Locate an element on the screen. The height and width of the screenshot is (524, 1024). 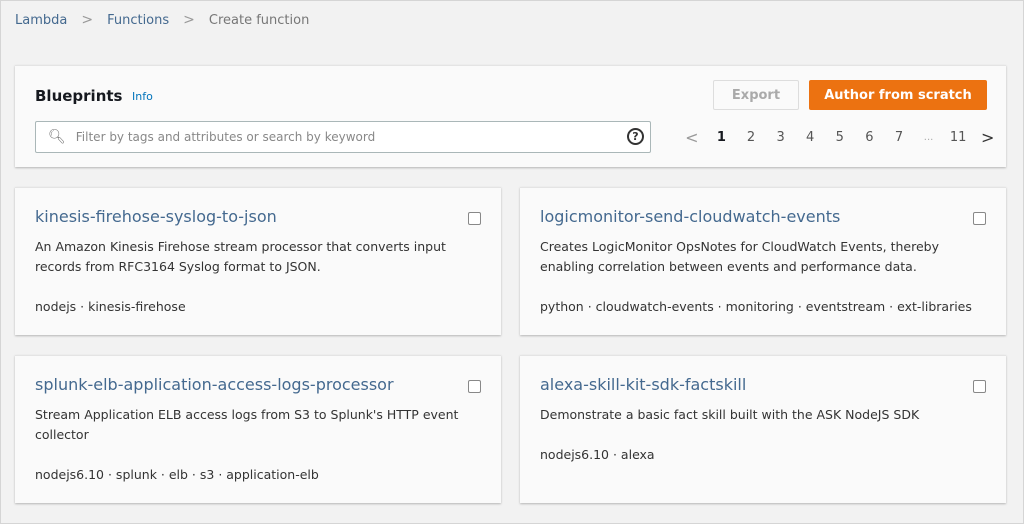
page-6: 6 is located at coordinates (870, 137).